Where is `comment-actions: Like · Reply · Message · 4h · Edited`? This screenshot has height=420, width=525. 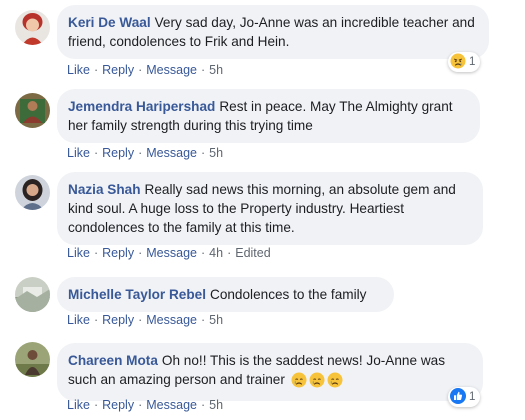
comment-actions: Like · Reply · Message · 4h · Edited is located at coordinates (169, 253).